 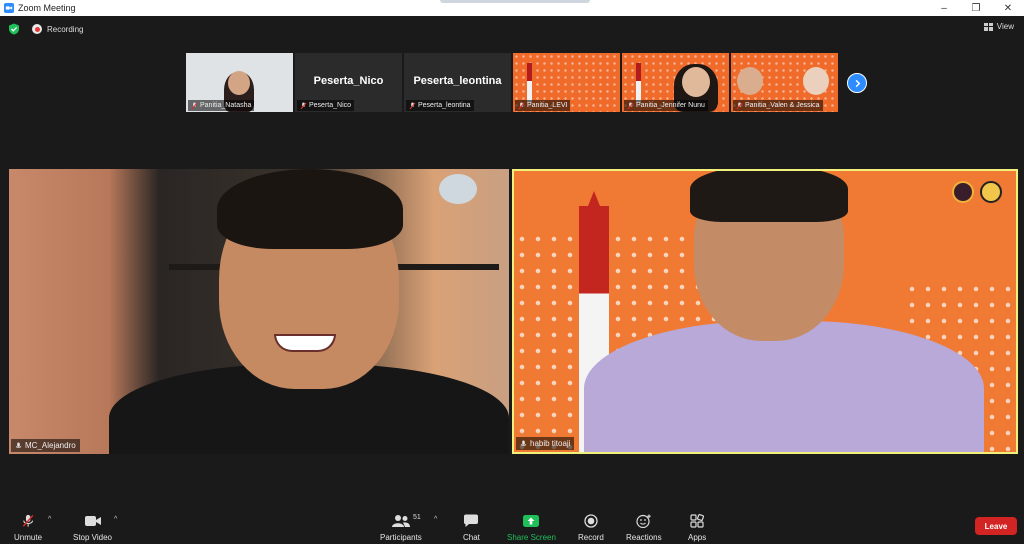 I want to click on thumbnail-panitia-valen-jessica: Panitia_Valen & Jessica, so click(x=784, y=82).